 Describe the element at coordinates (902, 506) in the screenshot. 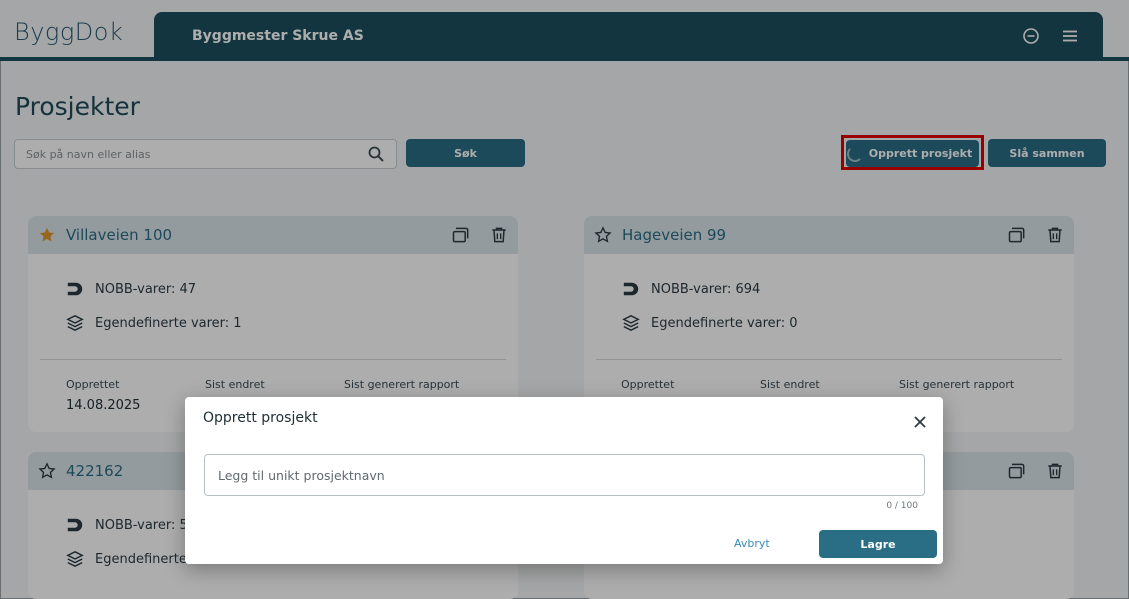

I see `character-counter: 0 / 100` at that location.